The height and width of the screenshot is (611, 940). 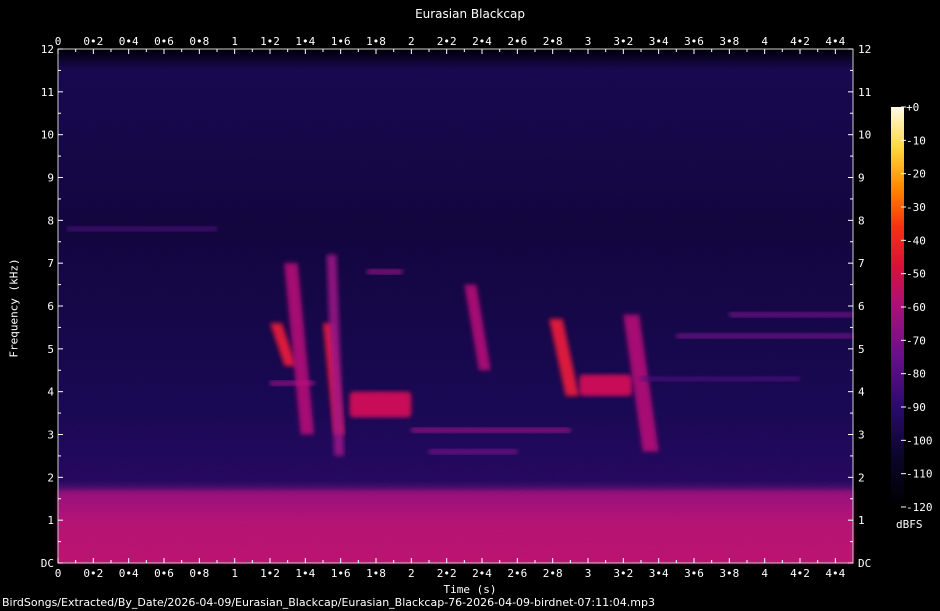 What do you see at coordinates (93, 573) in the screenshot?
I see `x-tick-label-bottom: 0•2` at bounding box center [93, 573].